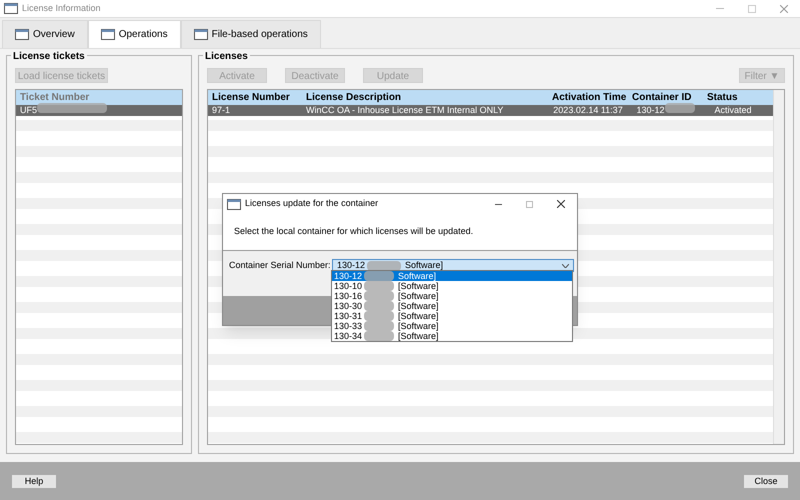  Describe the element at coordinates (561, 204) in the screenshot. I see `close-icon` at that location.